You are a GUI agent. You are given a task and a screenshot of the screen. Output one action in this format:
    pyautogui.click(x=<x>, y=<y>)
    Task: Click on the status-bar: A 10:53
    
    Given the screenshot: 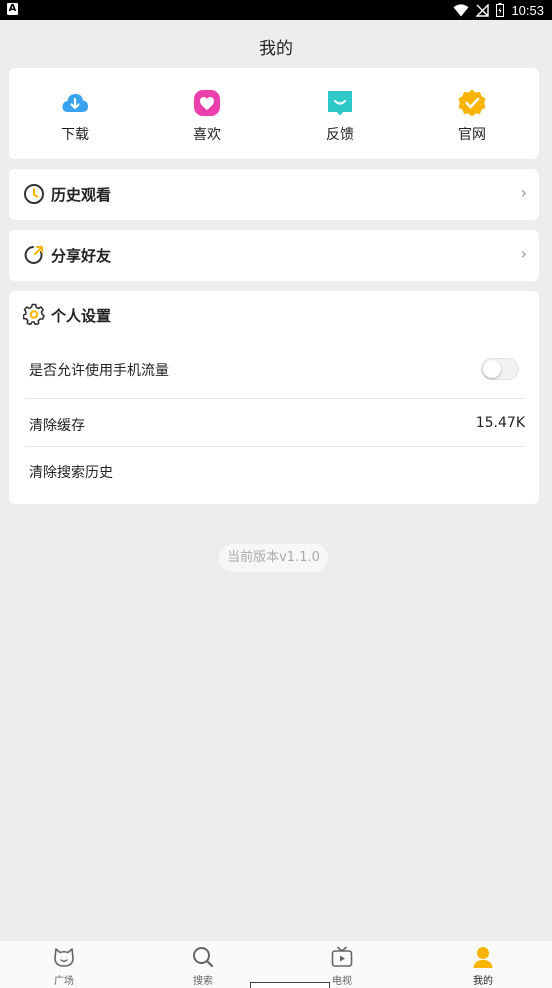 What is the action you would take?
    pyautogui.click(x=276, y=10)
    